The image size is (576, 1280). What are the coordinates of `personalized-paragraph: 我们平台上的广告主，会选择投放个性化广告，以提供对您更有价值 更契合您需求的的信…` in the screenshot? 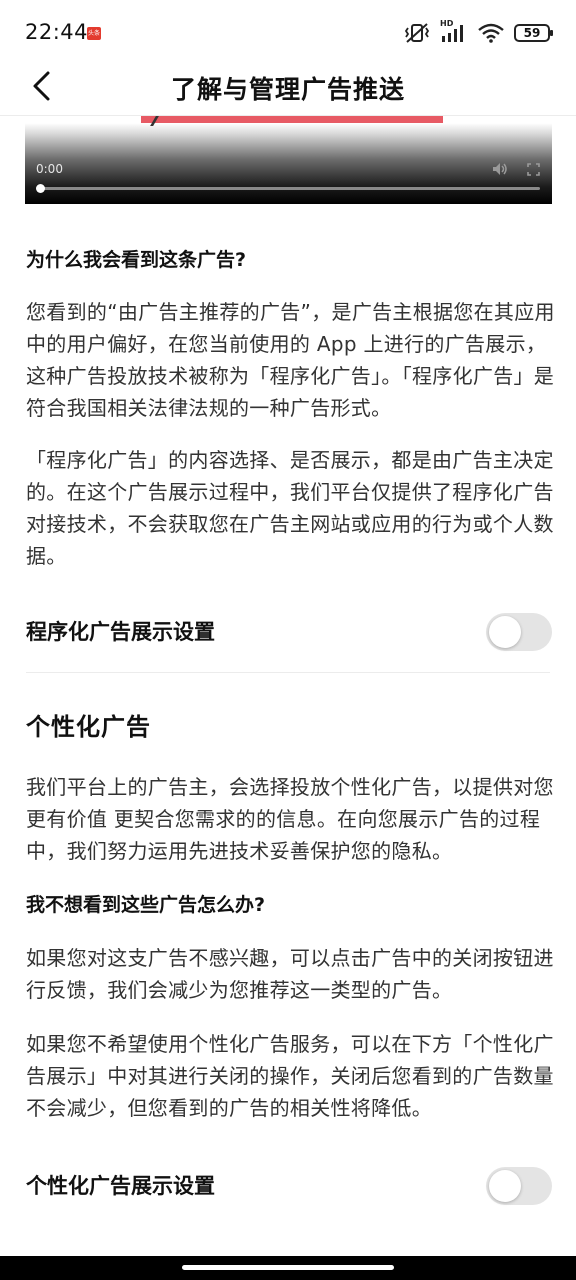 It's located at (290, 819).